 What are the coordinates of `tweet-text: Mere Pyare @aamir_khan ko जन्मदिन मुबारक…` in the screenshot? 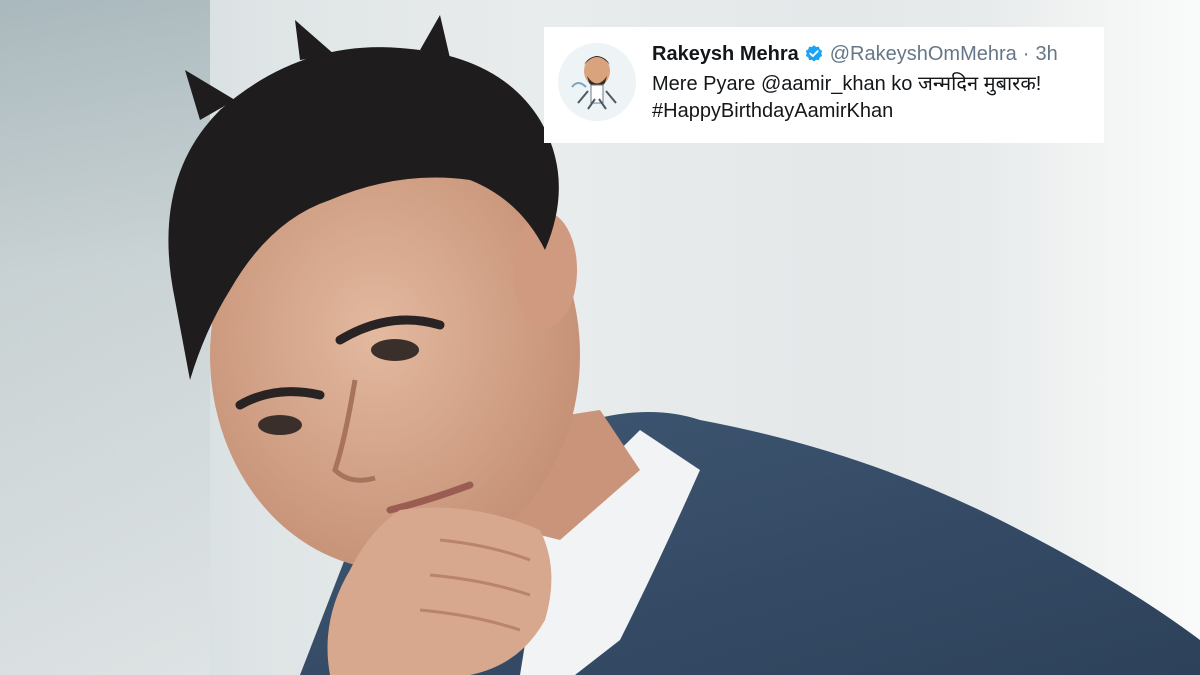 It's located at (870, 98).